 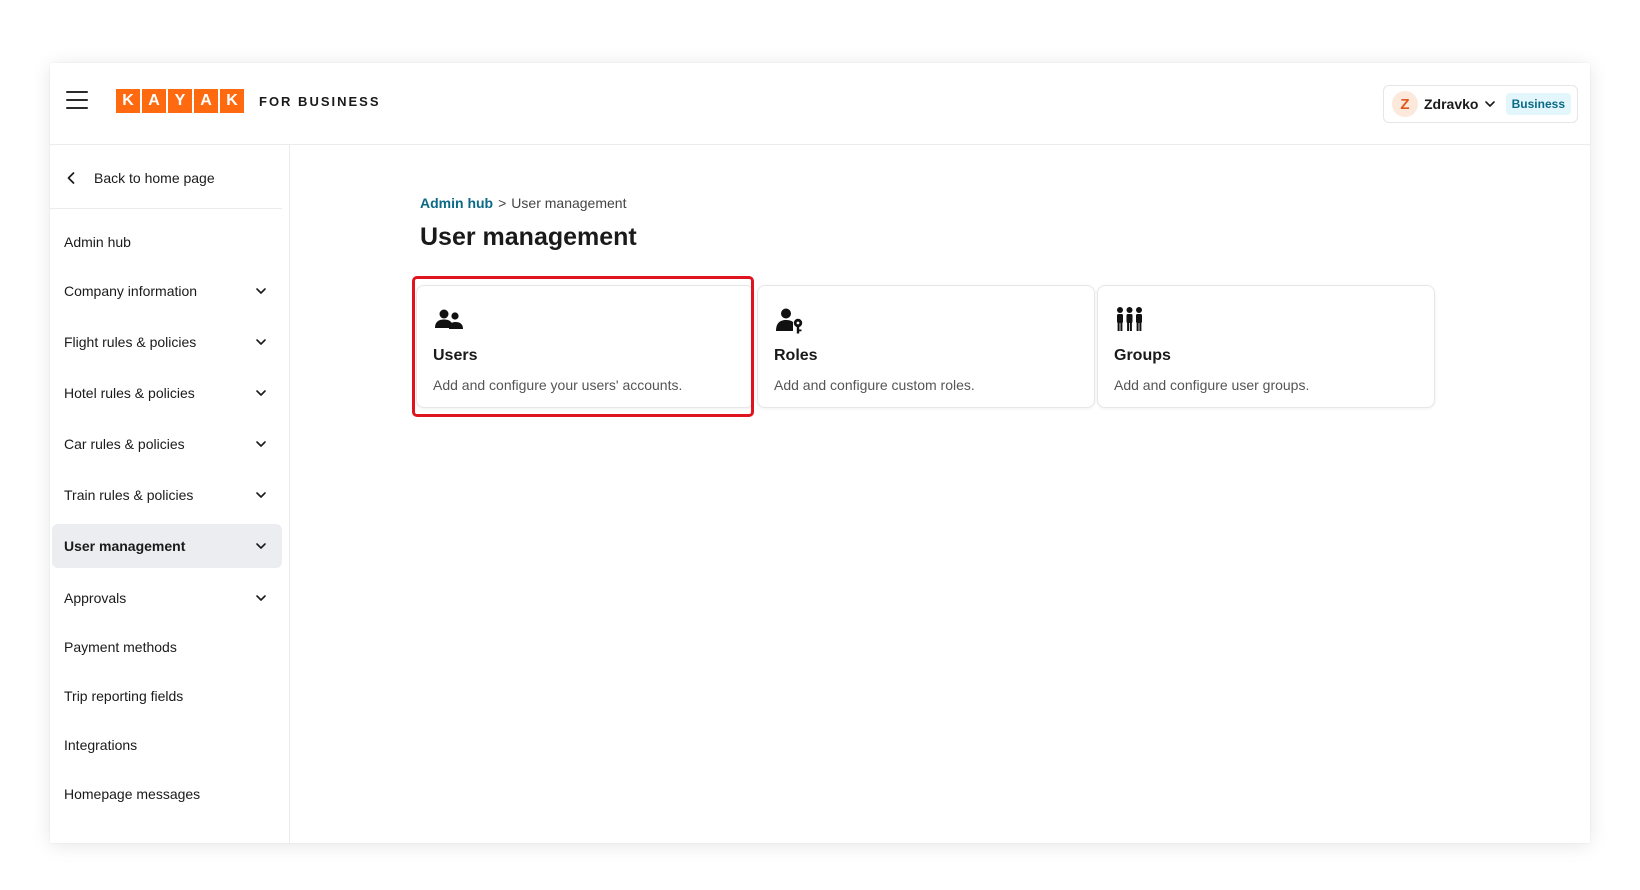 I want to click on sidebar-item-payment-methods: Payment methods, so click(x=167, y=647).